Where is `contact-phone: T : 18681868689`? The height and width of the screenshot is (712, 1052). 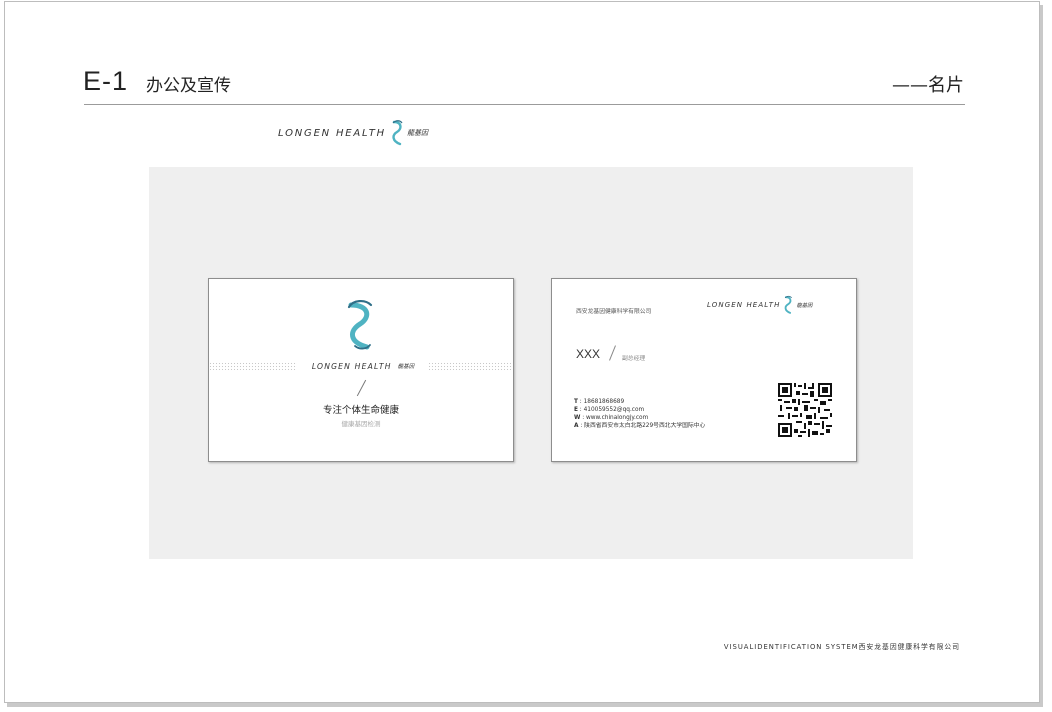 contact-phone: T : 18681868689 is located at coordinates (599, 402).